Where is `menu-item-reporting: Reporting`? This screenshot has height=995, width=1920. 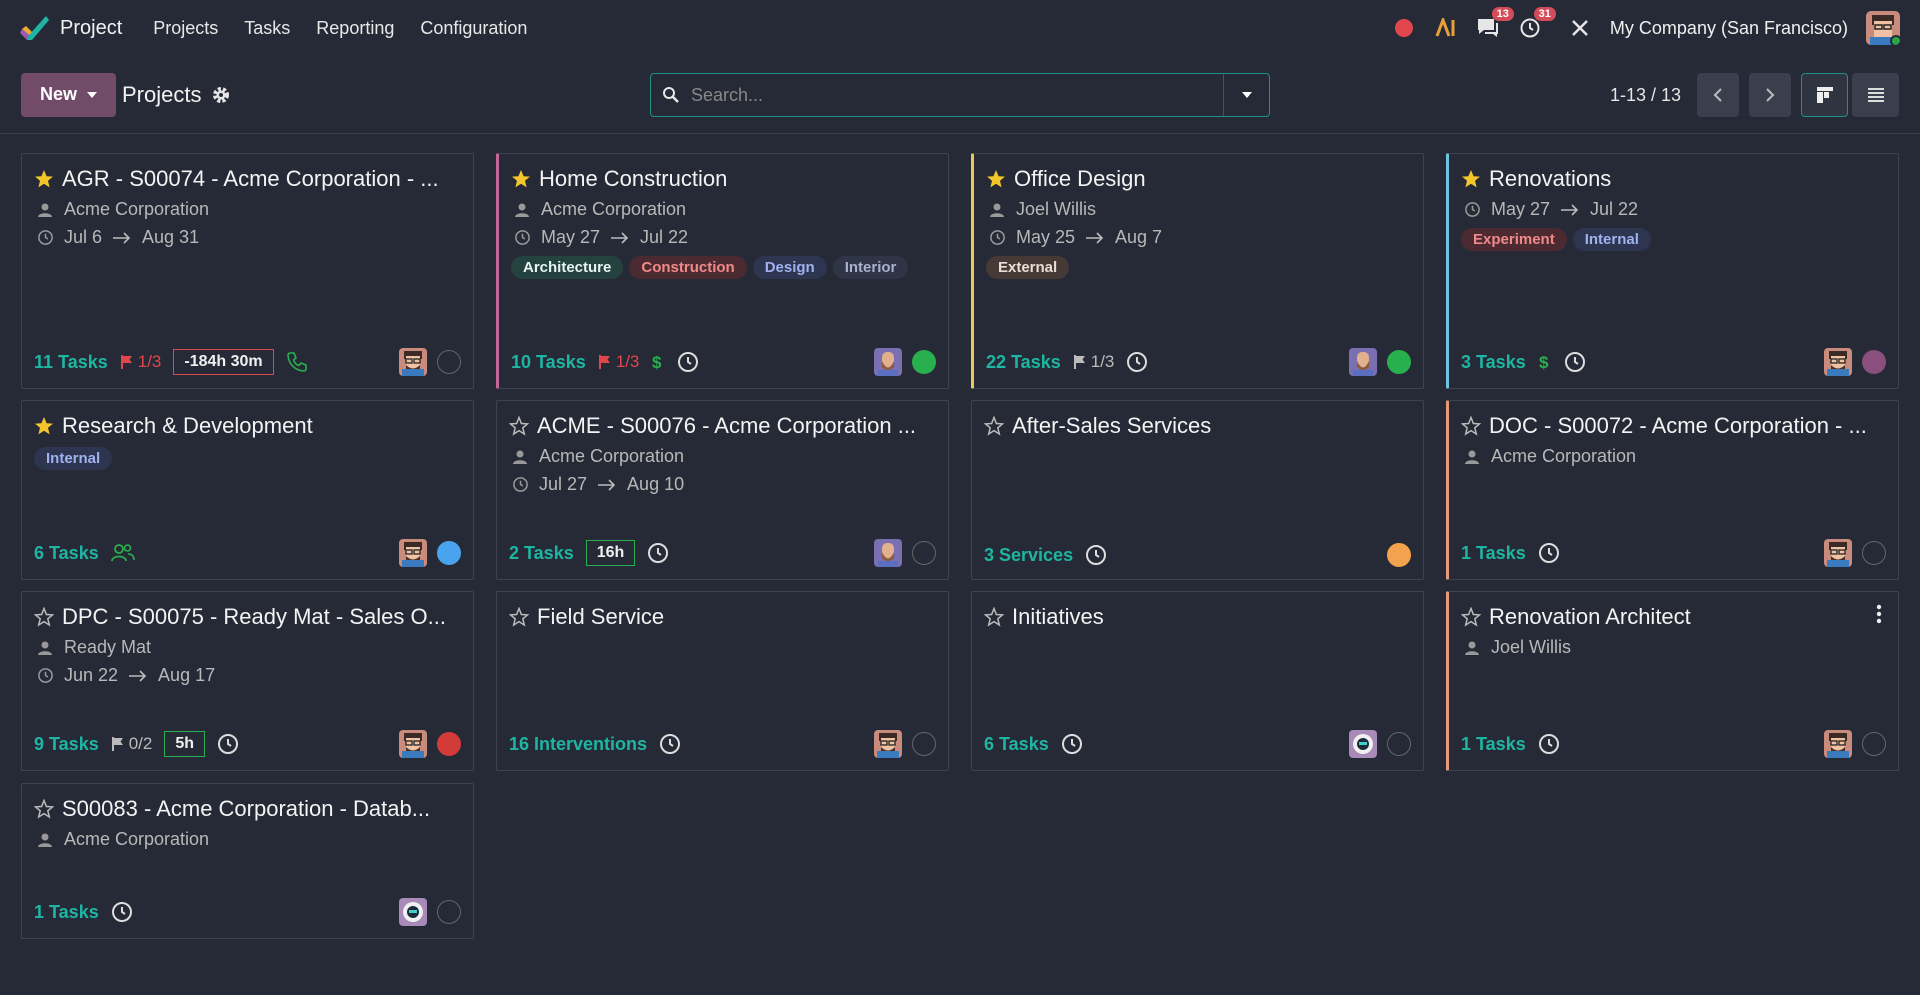
menu-item-reporting: Reporting is located at coordinates (355, 28).